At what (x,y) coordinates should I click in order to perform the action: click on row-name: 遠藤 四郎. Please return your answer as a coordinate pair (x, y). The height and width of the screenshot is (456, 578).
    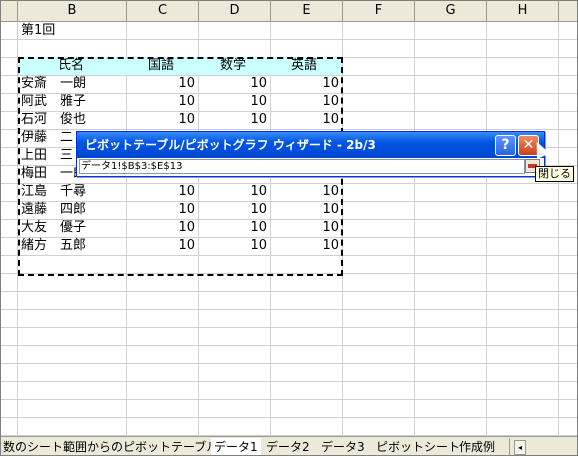
    Looking at the image, I should click on (71, 210).